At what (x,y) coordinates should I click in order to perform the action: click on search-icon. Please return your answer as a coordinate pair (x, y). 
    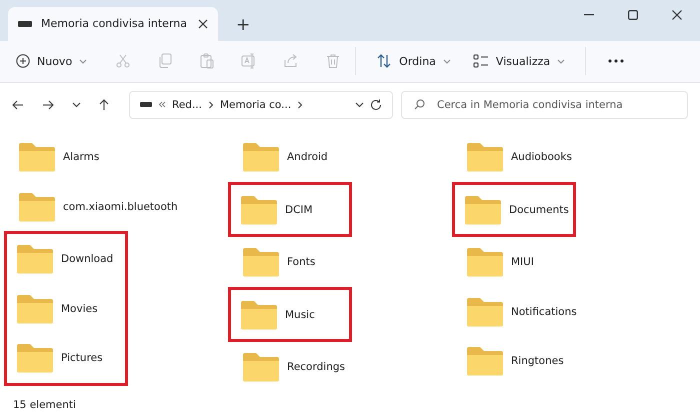
    Looking at the image, I should click on (419, 104).